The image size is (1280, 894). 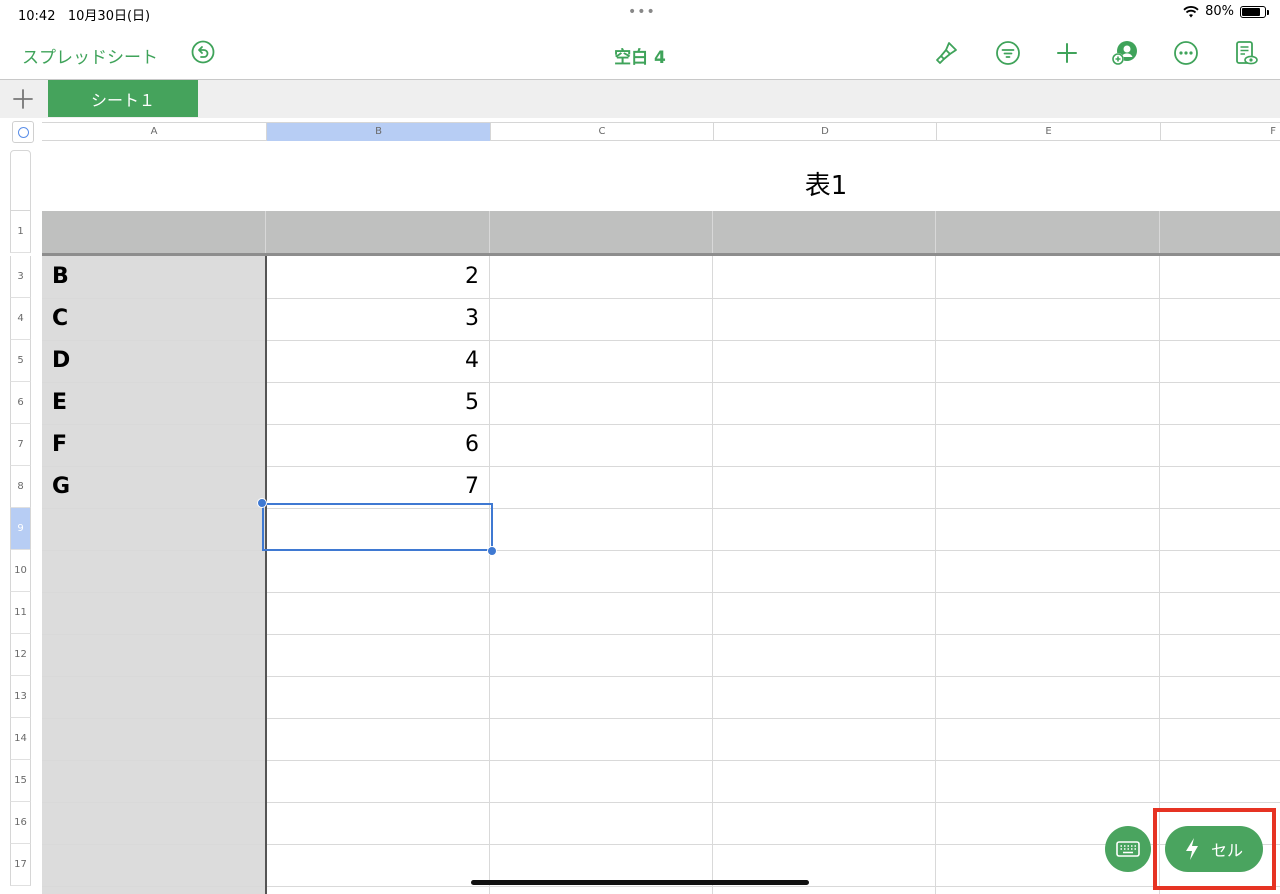 I want to click on selection-handle-top-left, so click(x=262, y=503).